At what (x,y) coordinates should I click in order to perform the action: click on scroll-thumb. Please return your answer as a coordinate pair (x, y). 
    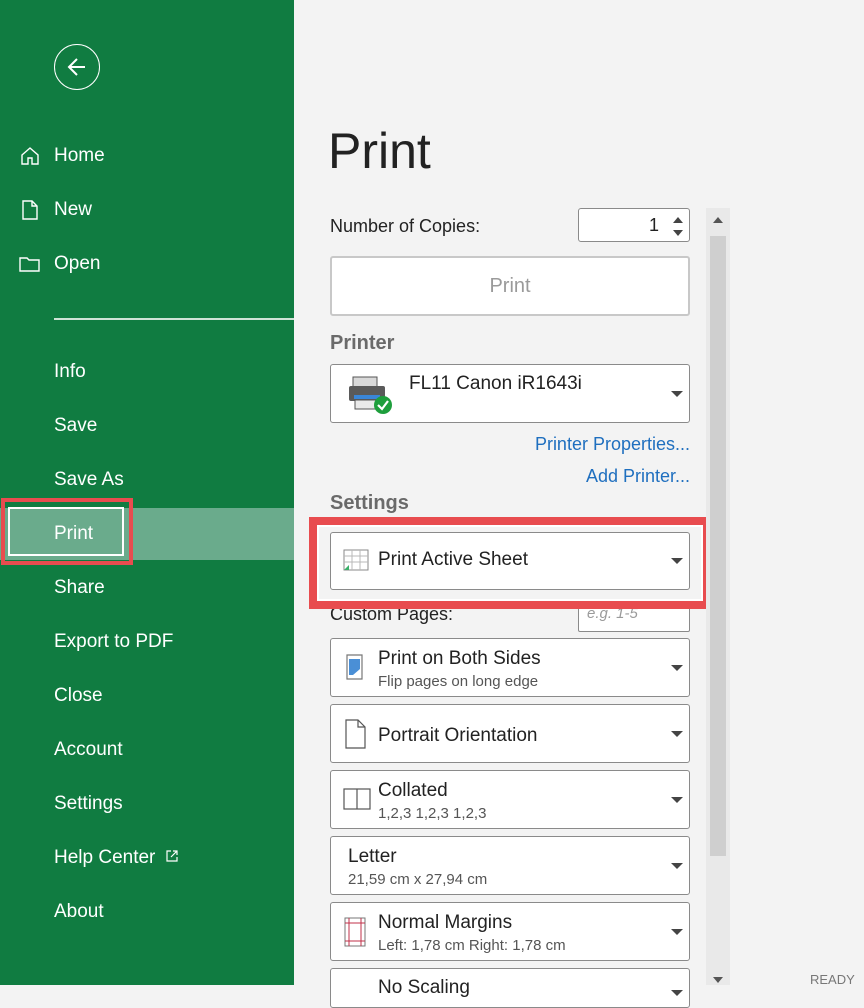
    Looking at the image, I should click on (718, 546).